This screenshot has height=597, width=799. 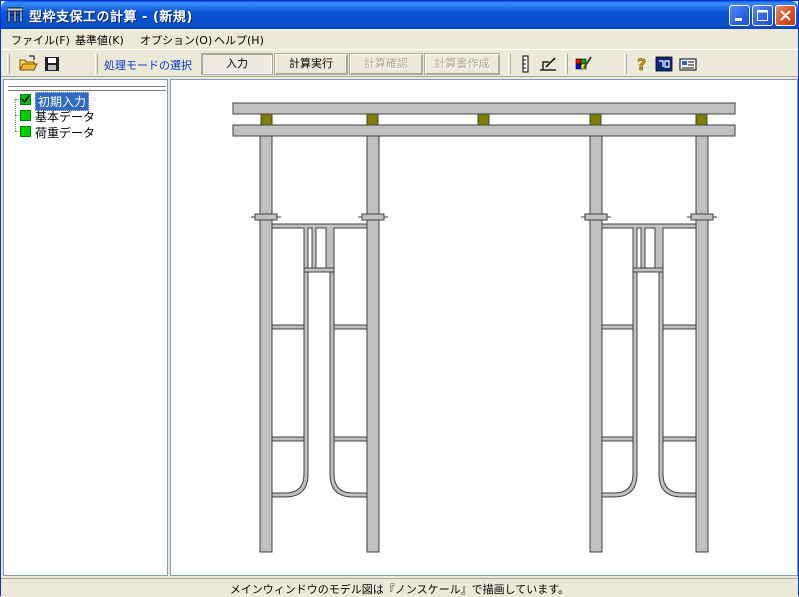 I want to click on right-frame, so click(x=649, y=344).